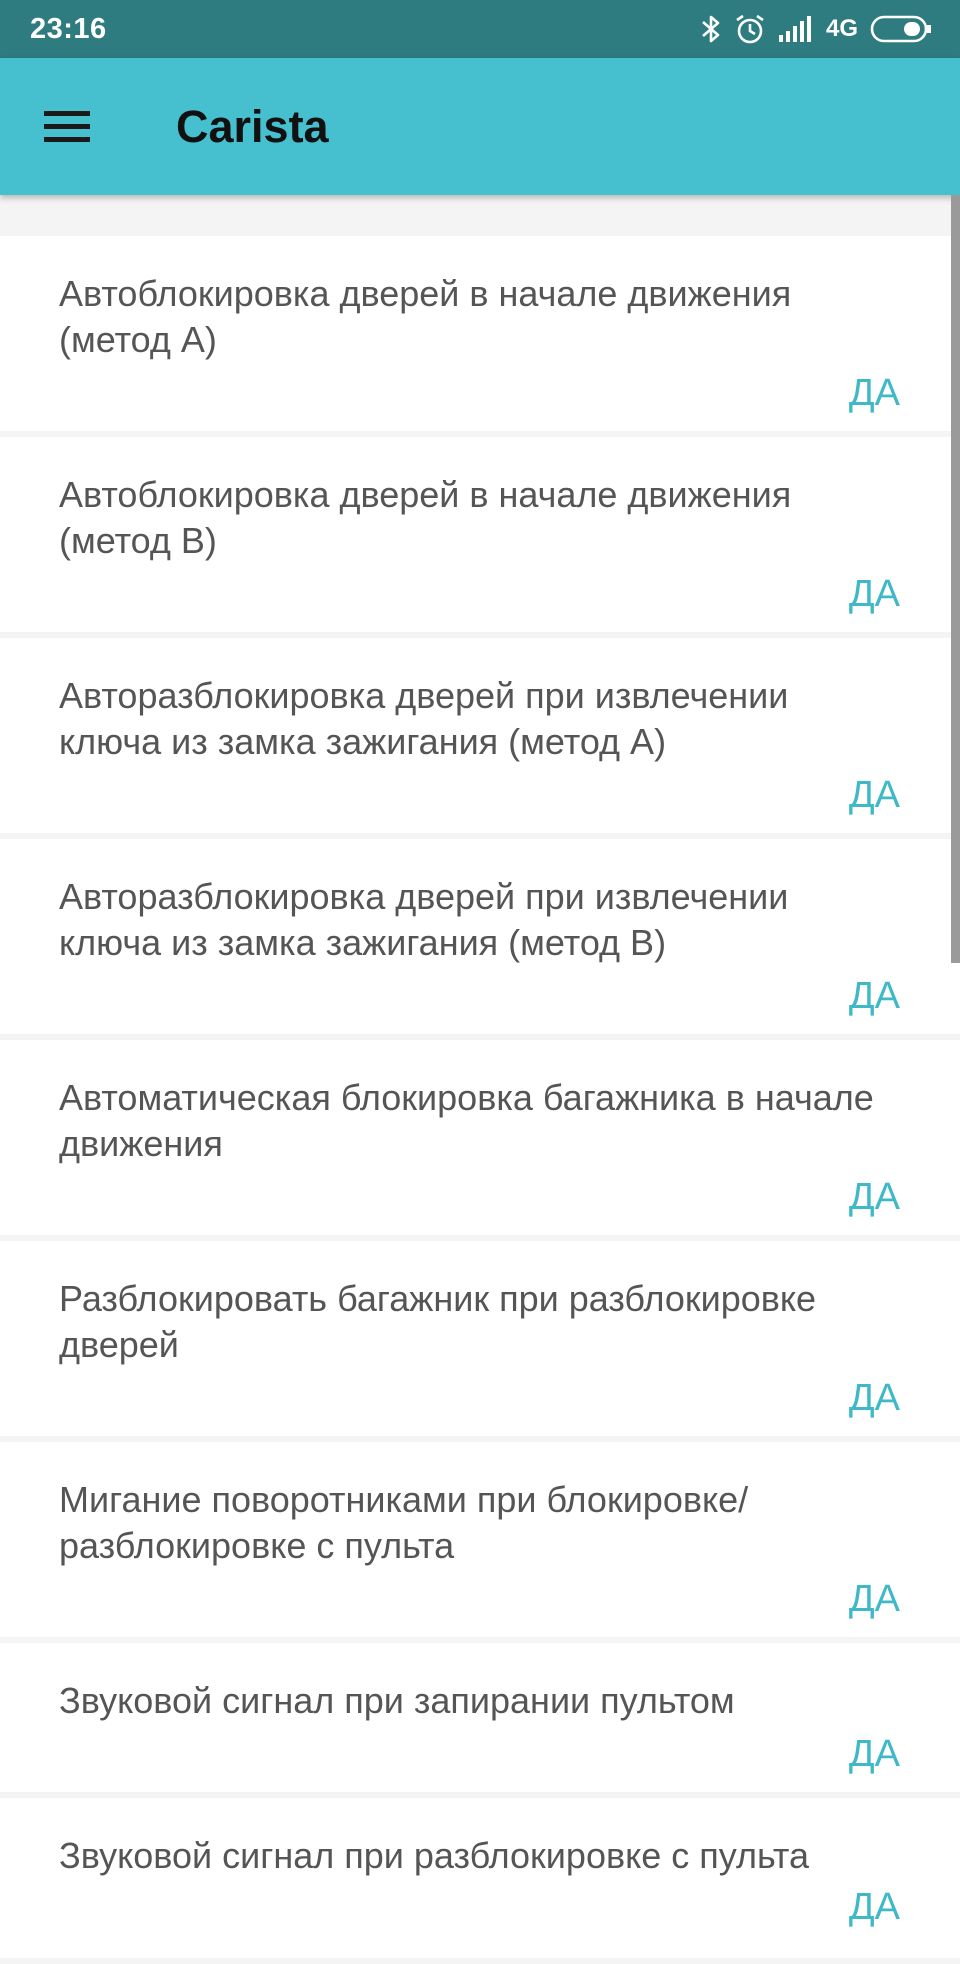 This screenshot has width=960, height=1964. What do you see at coordinates (480, 29) in the screenshot?
I see `status-bar: 23:16 4G` at bounding box center [480, 29].